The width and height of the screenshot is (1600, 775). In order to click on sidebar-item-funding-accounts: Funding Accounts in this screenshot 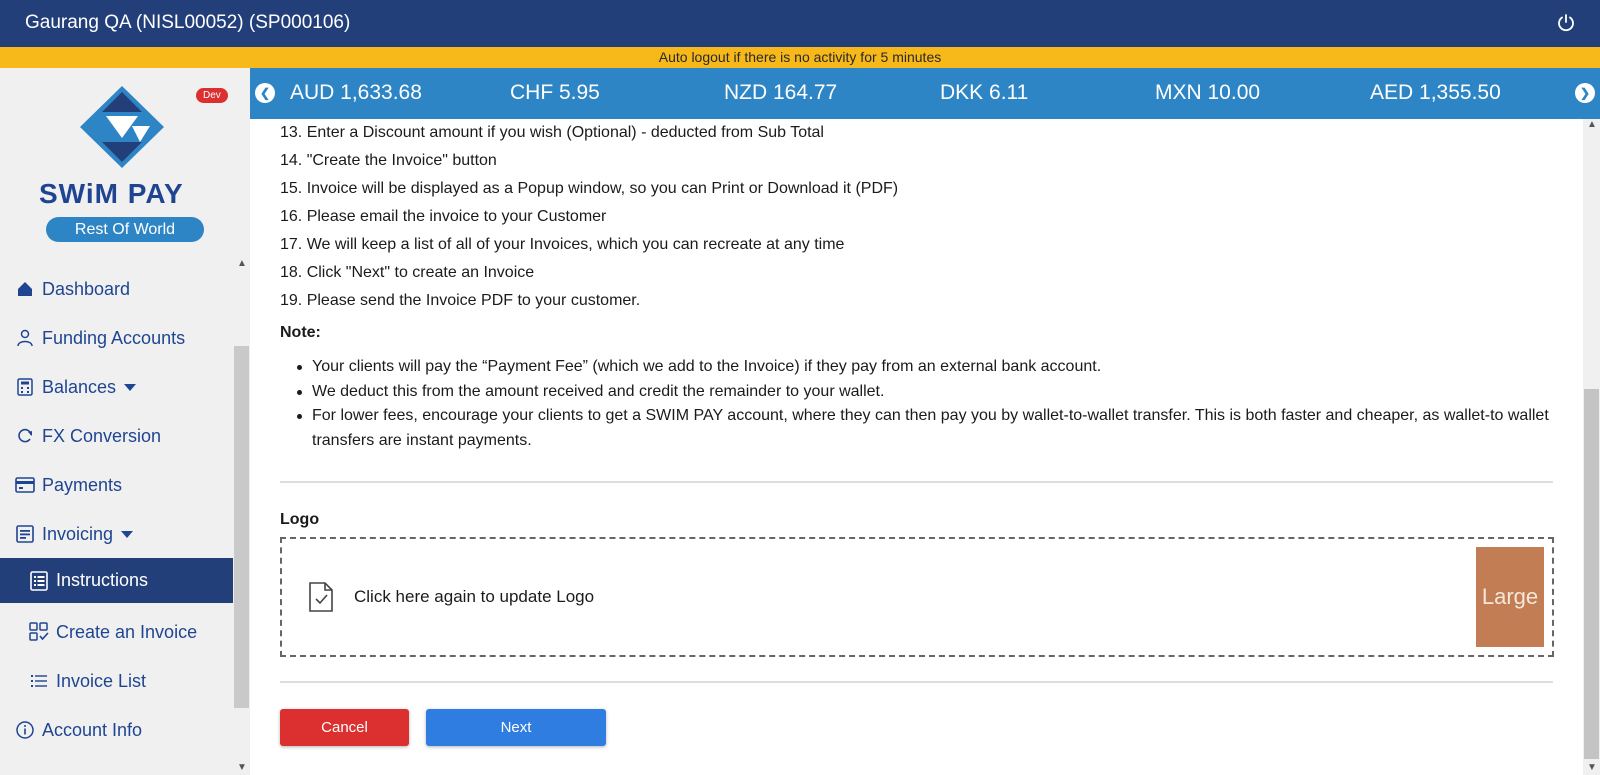, I will do `click(116, 338)`.